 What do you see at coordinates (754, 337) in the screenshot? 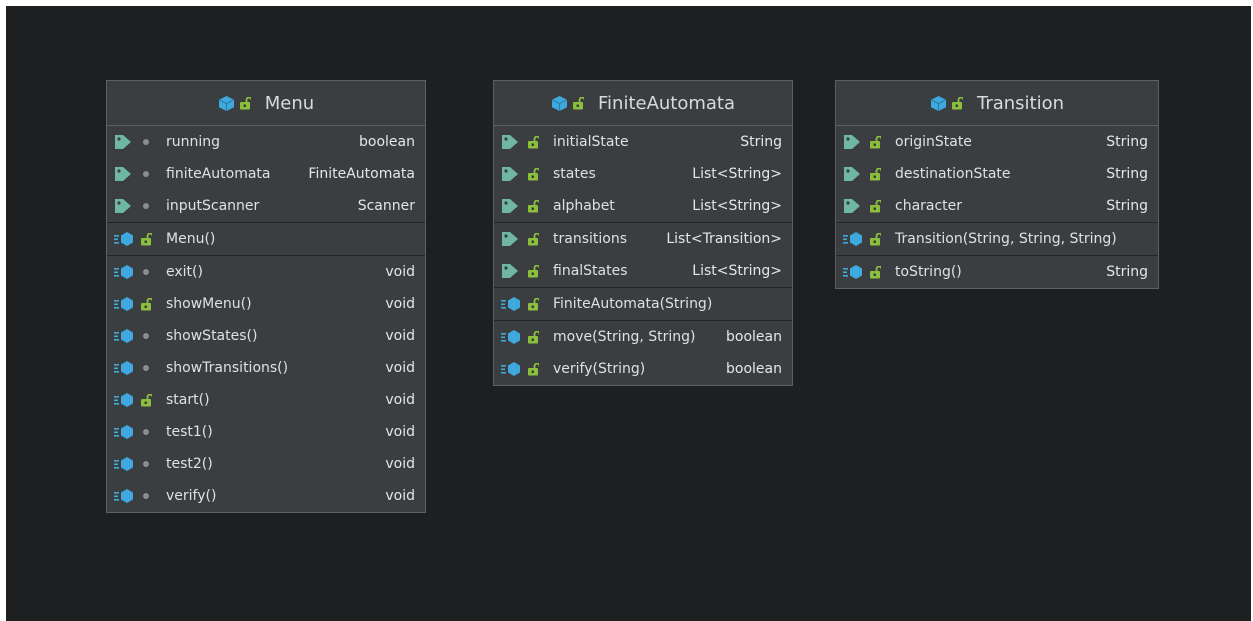
I see `member-type: boolean` at bounding box center [754, 337].